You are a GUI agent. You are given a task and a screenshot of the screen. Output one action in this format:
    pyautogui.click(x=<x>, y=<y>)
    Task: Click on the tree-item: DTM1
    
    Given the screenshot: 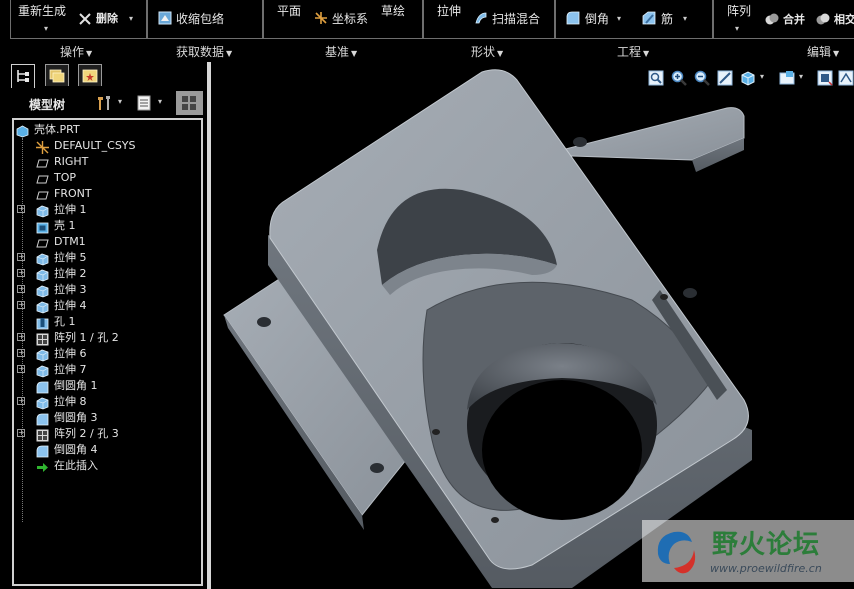 What is the action you would take?
    pyautogui.click(x=106, y=242)
    